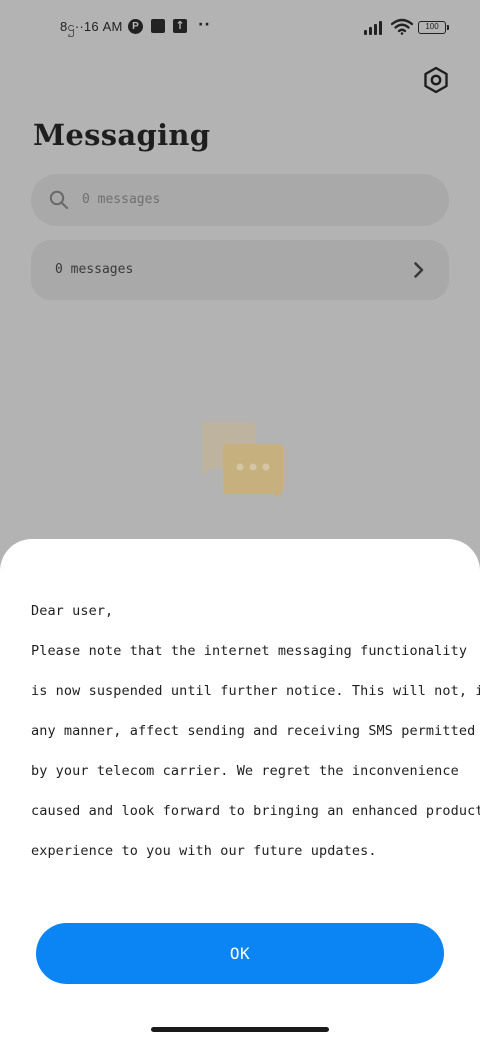  Describe the element at coordinates (375, 28) in the screenshot. I see `signal-icon` at that location.